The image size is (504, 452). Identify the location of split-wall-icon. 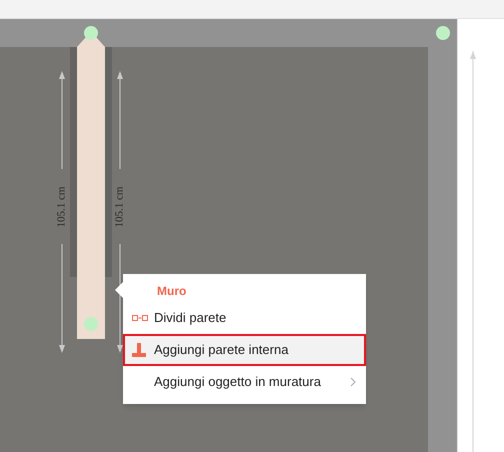
(140, 318).